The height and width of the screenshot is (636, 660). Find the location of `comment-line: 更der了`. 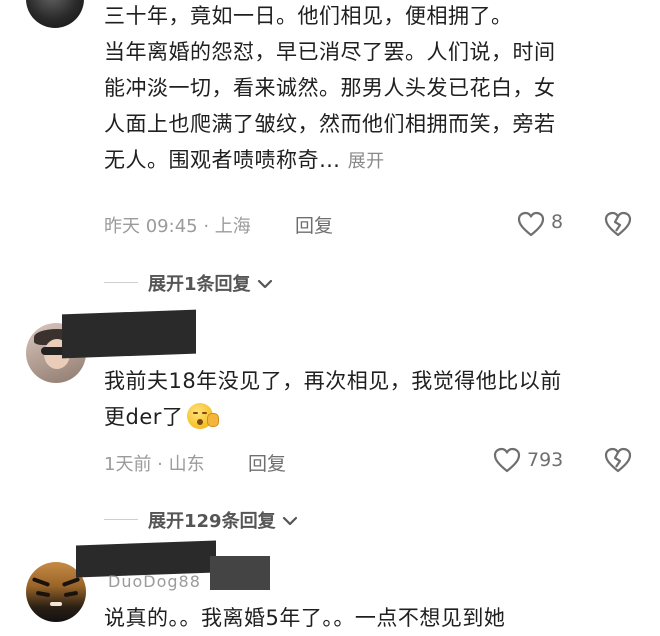

comment-line: 更der了 is located at coordinates (333, 417).